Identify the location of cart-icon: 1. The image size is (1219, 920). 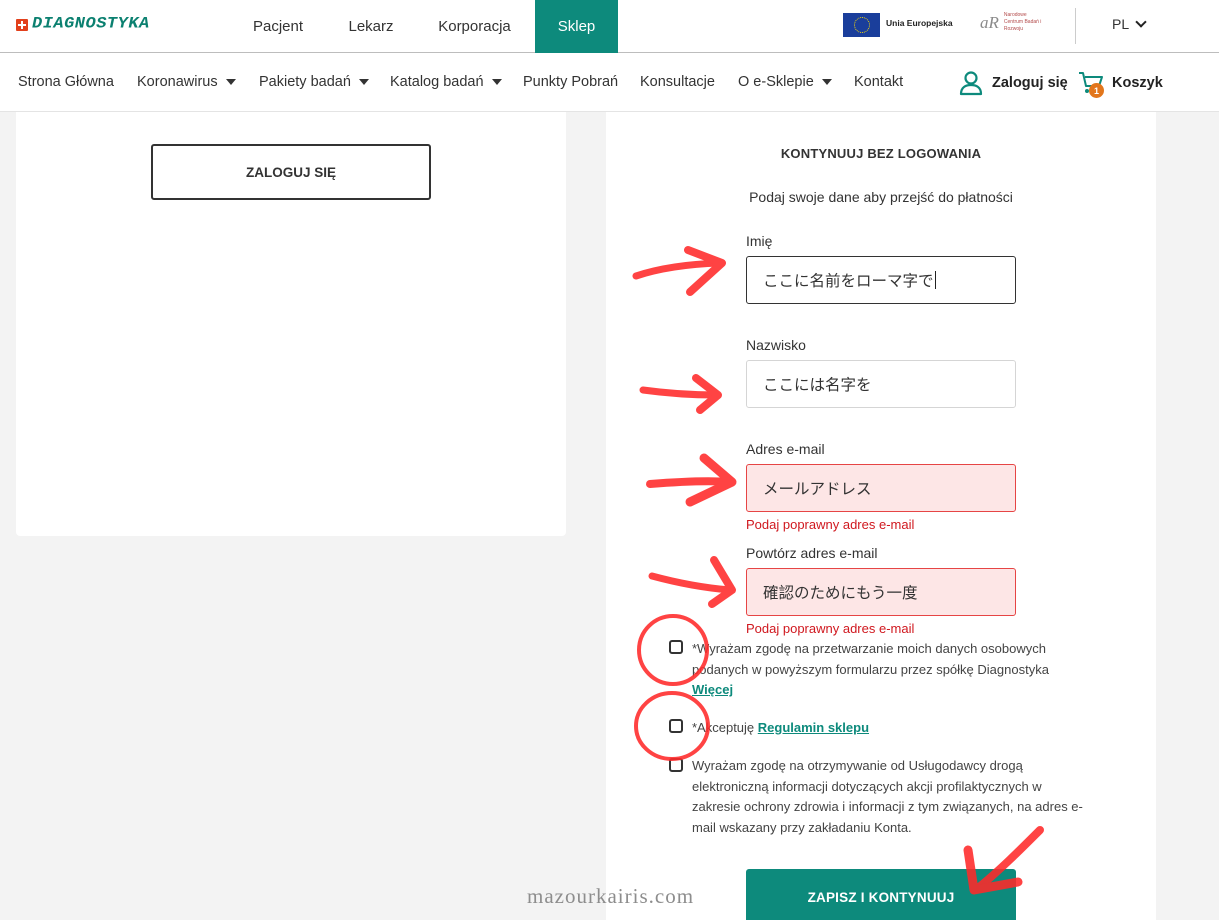
(1091, 84).